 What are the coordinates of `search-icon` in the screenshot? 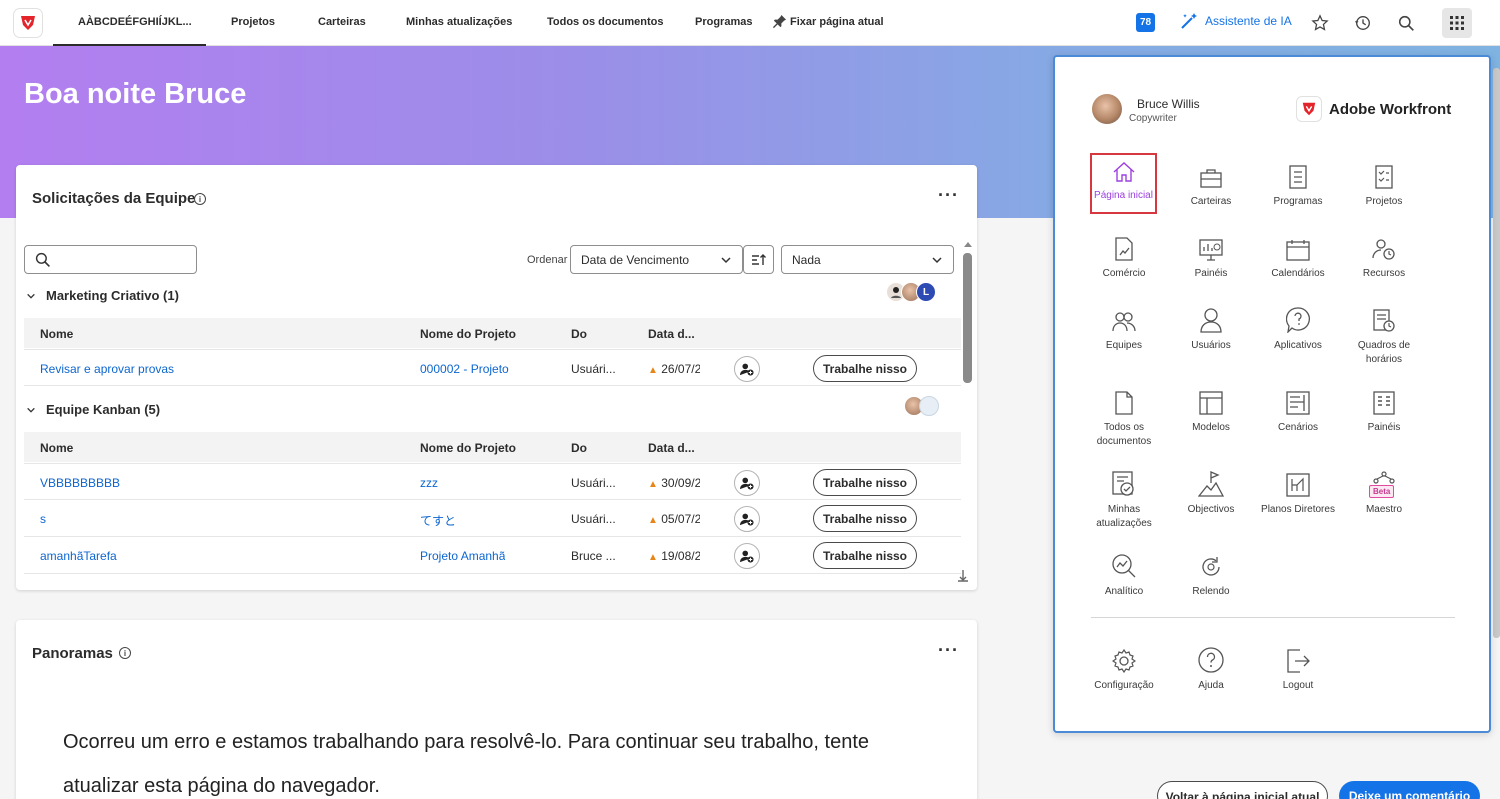 It's located at (1406, 23).